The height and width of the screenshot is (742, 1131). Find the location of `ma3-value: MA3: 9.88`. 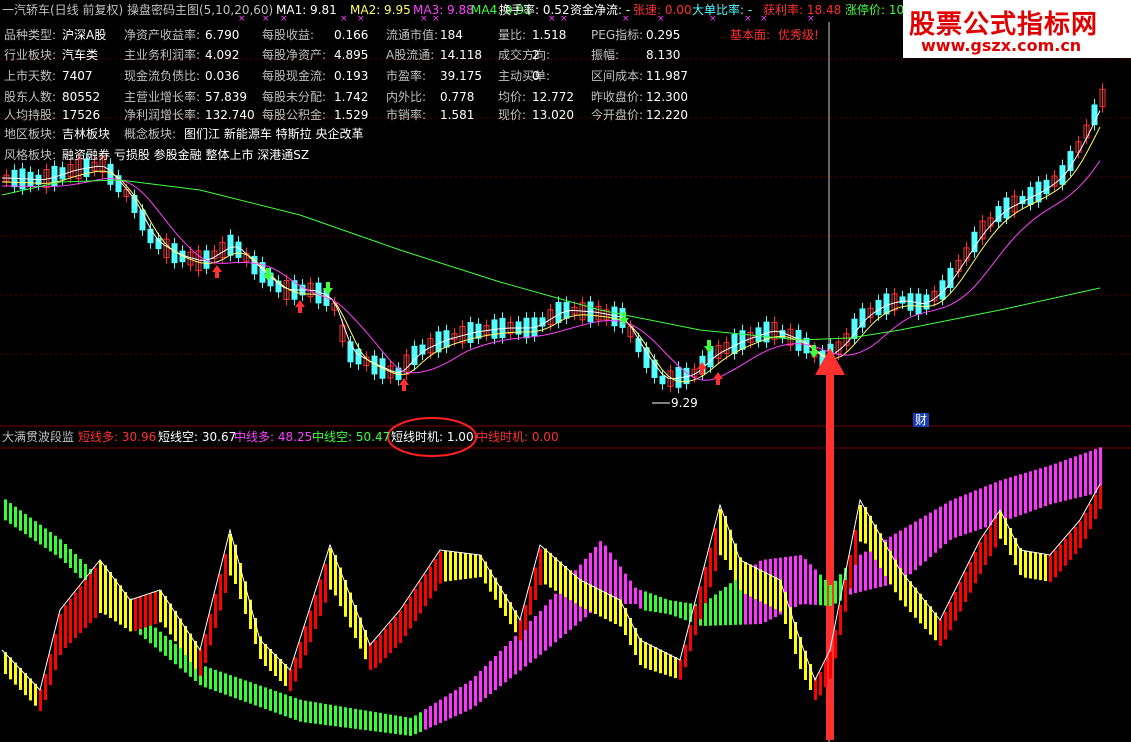

ma3-value: MA3: 9.88 is located at coordinates (443, 10).